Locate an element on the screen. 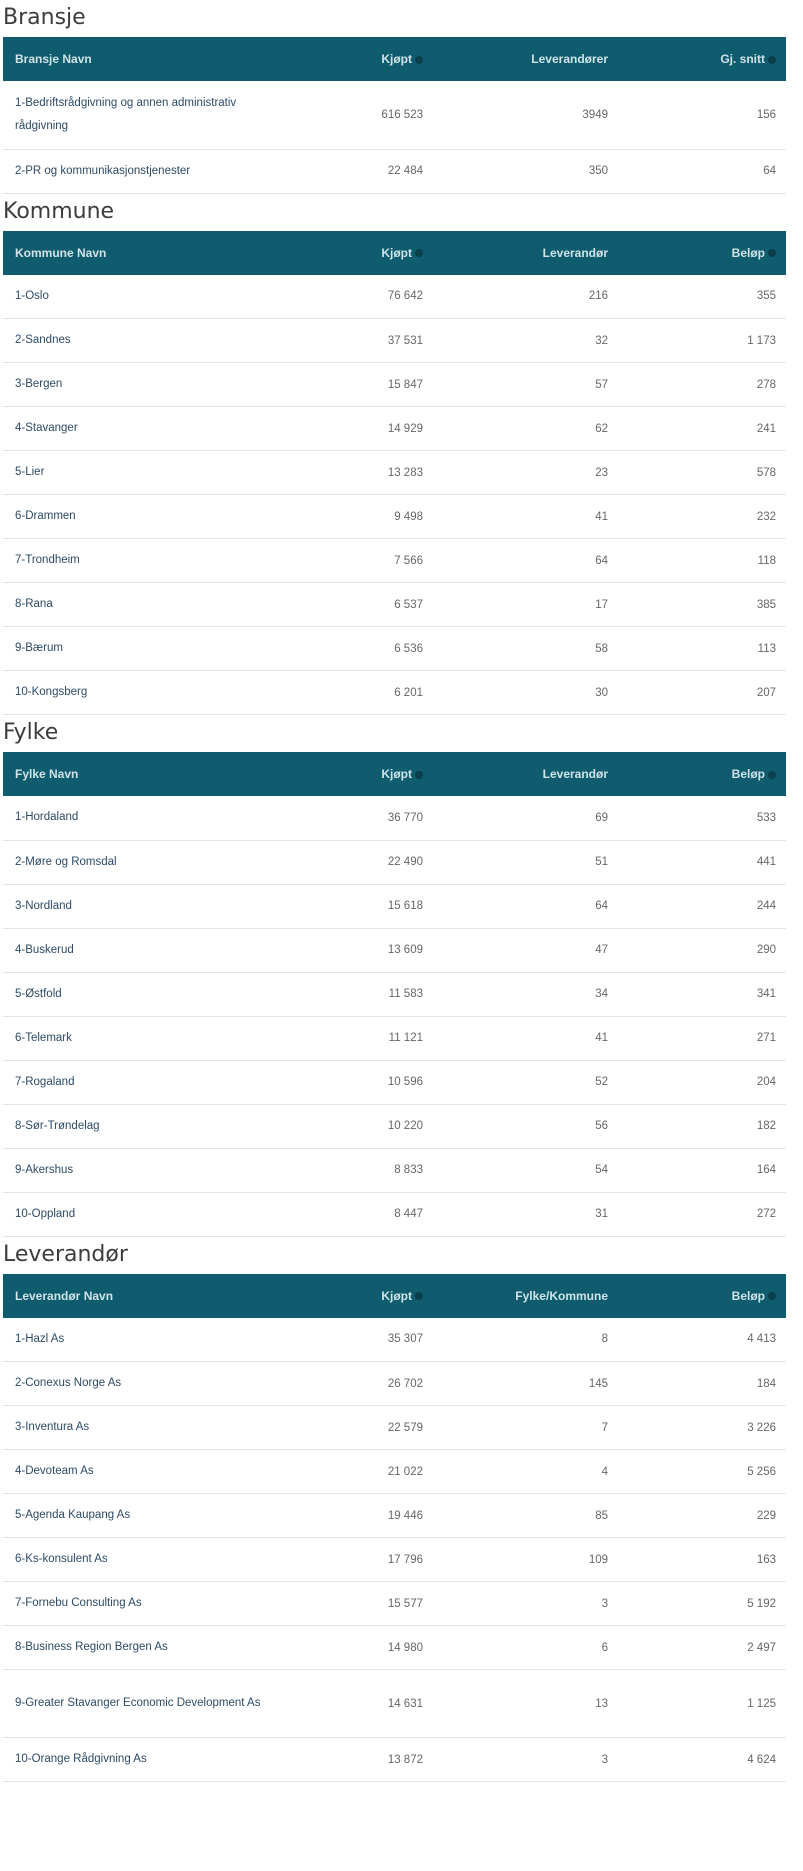 This screenshot has width=803, height=1871. count-value: 3 is located at coordinates (525, 1603).